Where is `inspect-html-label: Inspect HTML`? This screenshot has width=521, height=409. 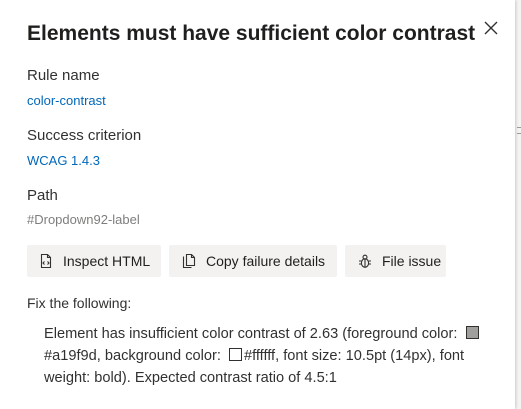 inspect-html-label: Inspect HTML is located at coordinates (107, 261).